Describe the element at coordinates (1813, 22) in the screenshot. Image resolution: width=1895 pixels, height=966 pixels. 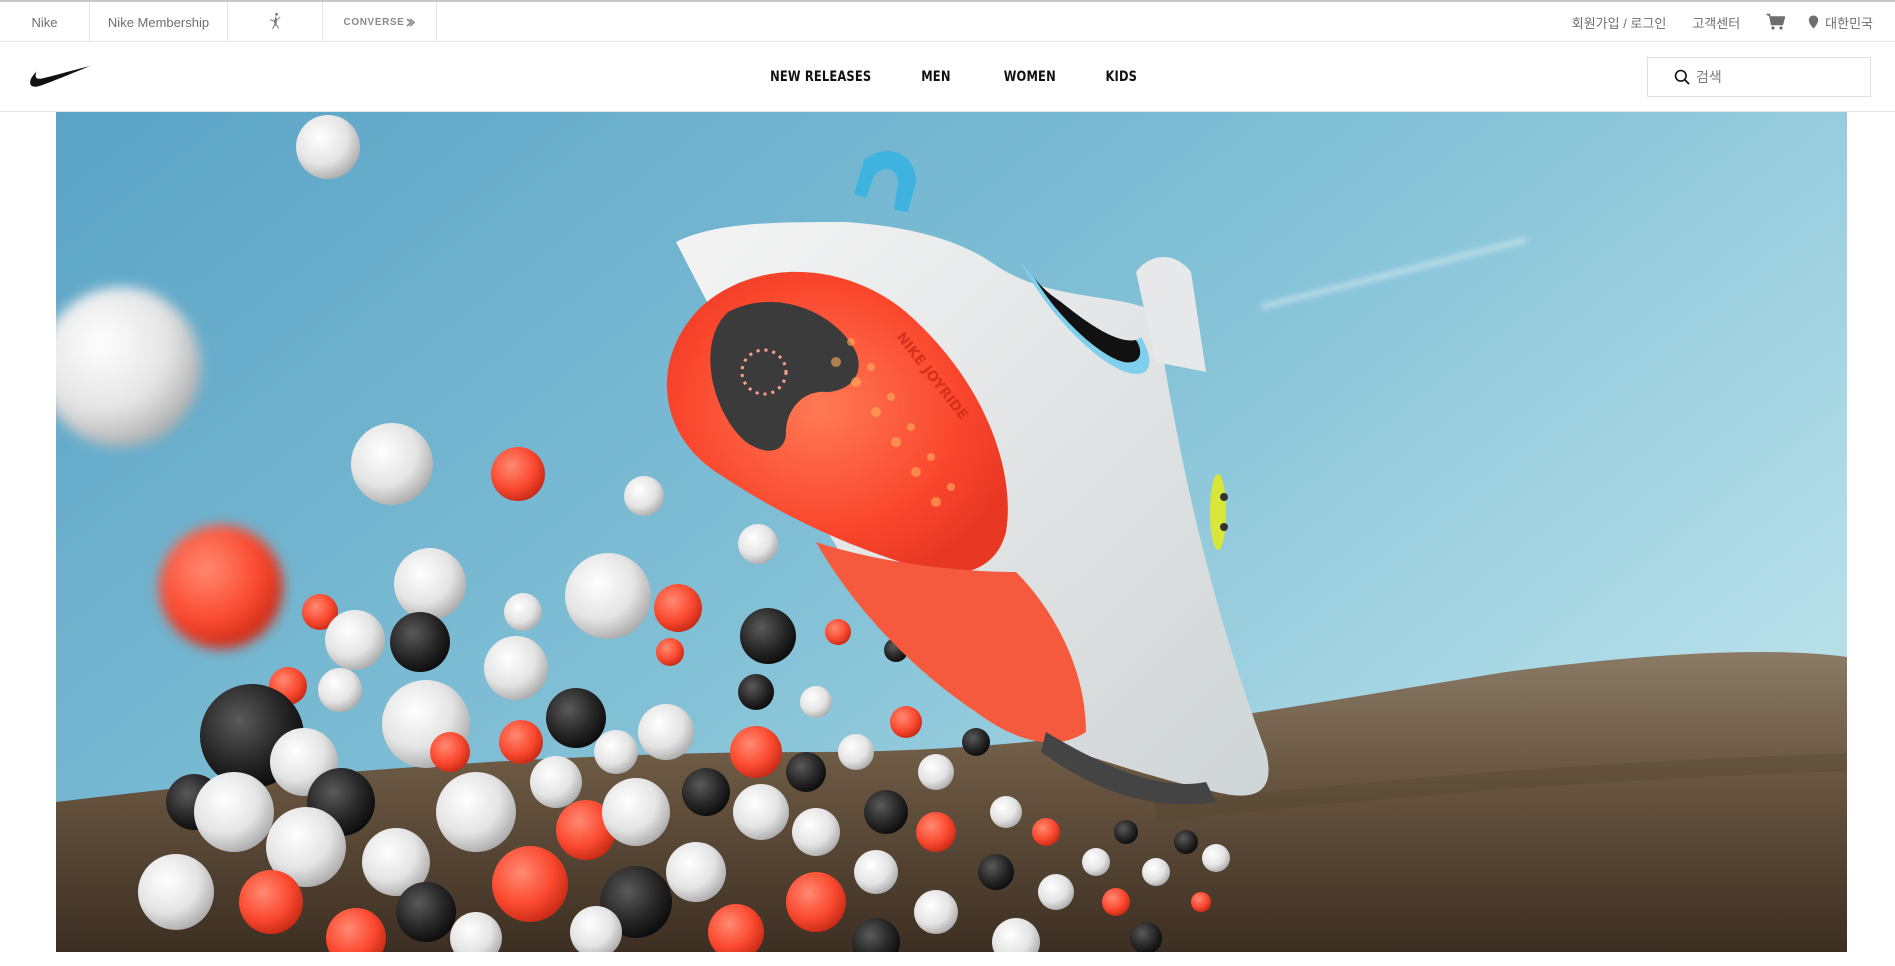
I see `location-pin-icon` at that location.